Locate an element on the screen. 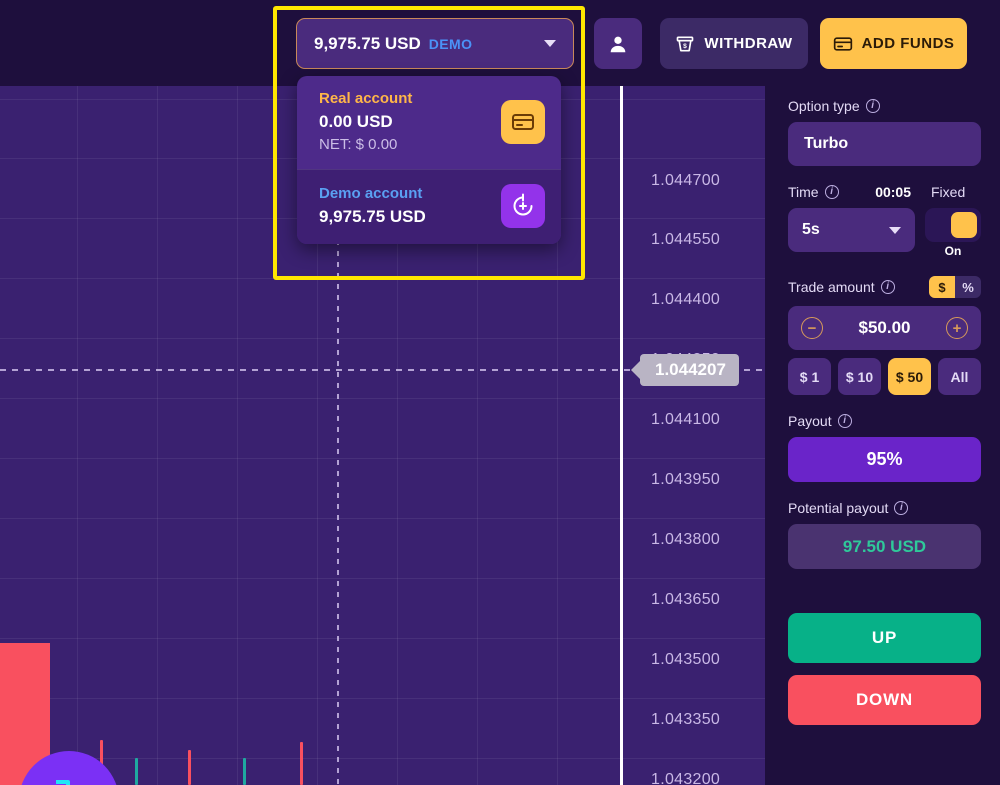 Image resolution: width=1000 pixels, height=785 pixels. amount-presets: $ 1 $ 10 $ 50 All is located at coordinates (884, 376).